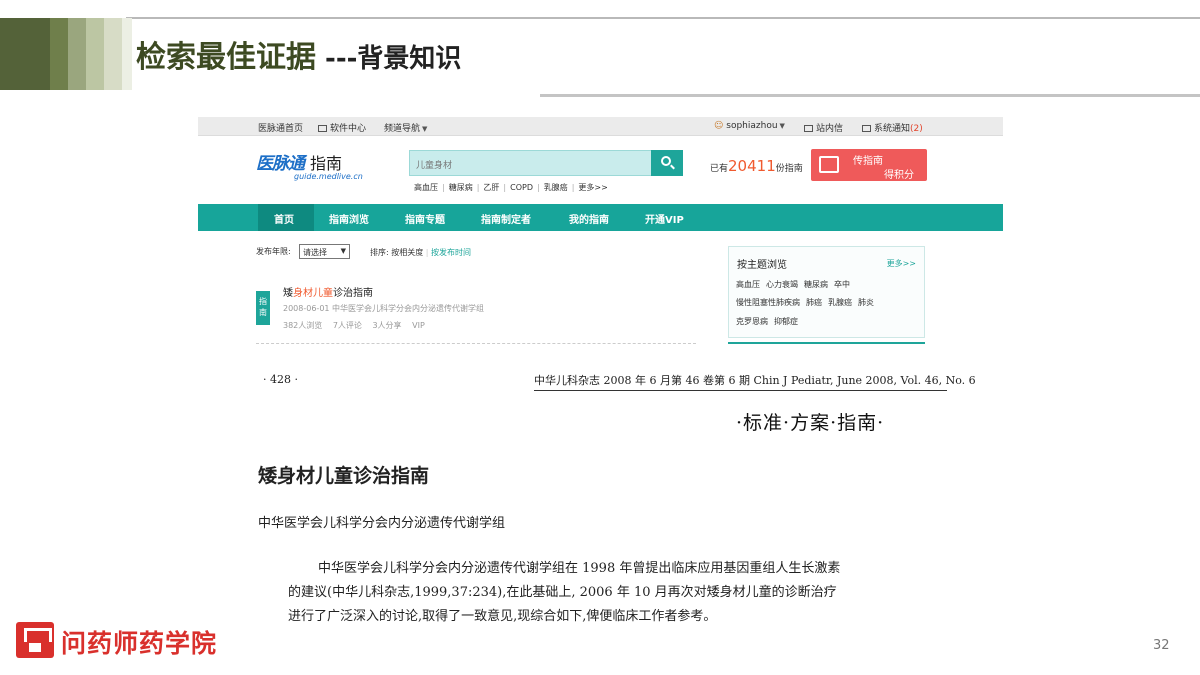  Describe the element at coordinates (425, 218) in the screenshot. I see `nav-topics: 指南专题` at that location.